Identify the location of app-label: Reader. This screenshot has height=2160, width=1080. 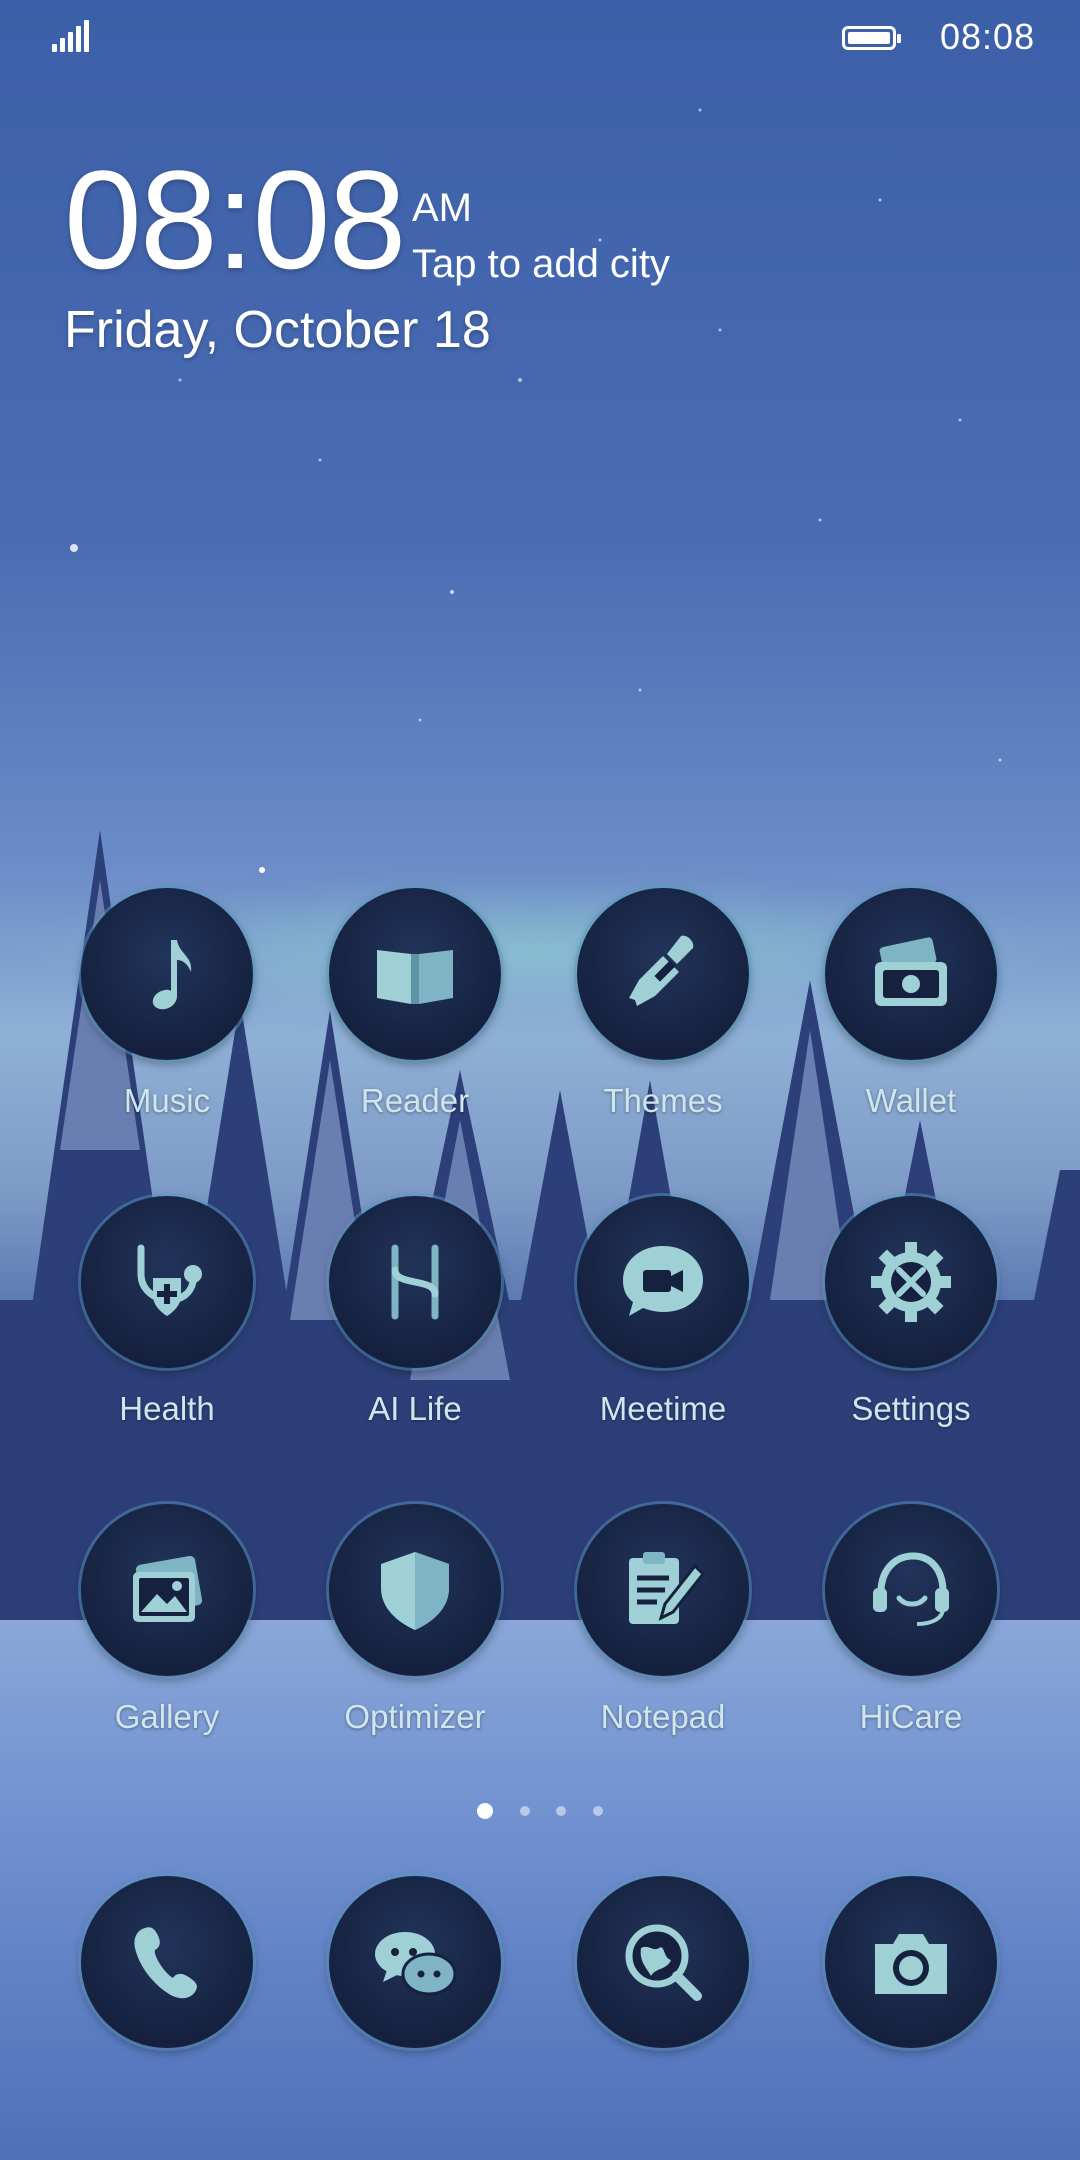
(415, 1100).